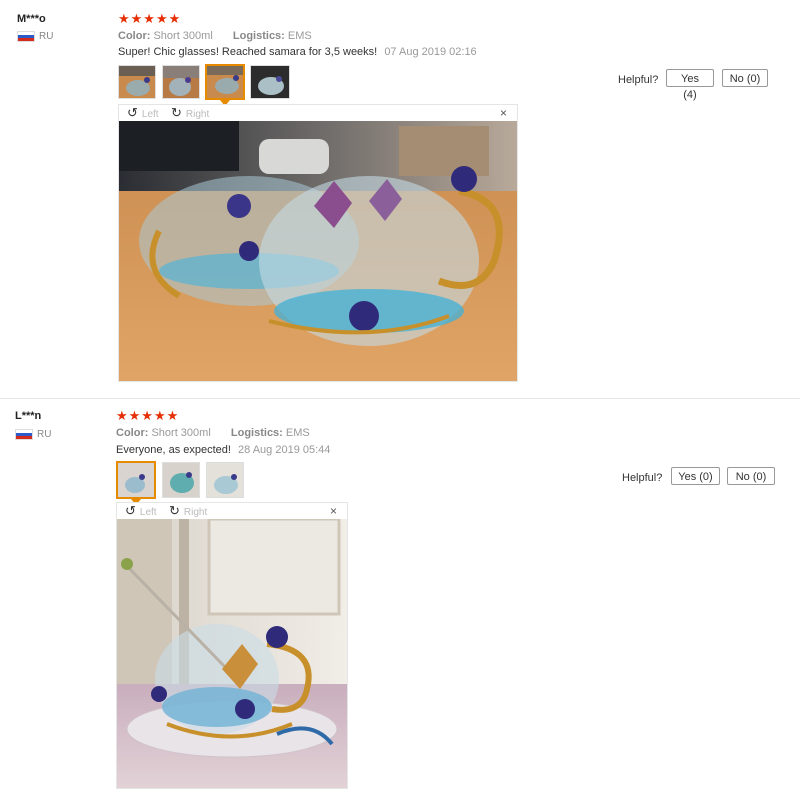 The width and height of the screenshot is (800, 801). What do you see at coordinates (284, 450) in the screenshot?
I see `review-date: 28 Aug 2019 05:44` at bounding box center [284, 450].